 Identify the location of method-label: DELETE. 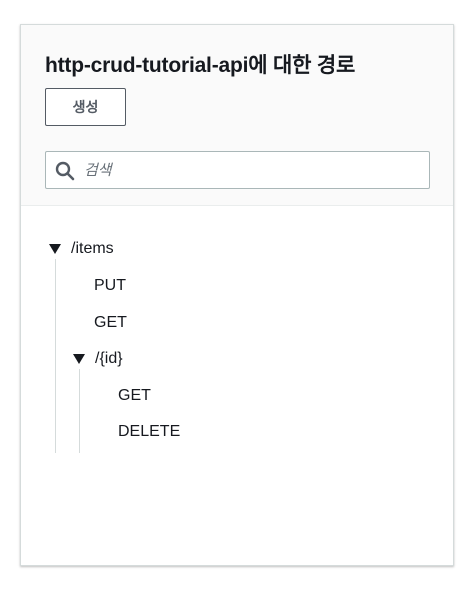
(149, 431).